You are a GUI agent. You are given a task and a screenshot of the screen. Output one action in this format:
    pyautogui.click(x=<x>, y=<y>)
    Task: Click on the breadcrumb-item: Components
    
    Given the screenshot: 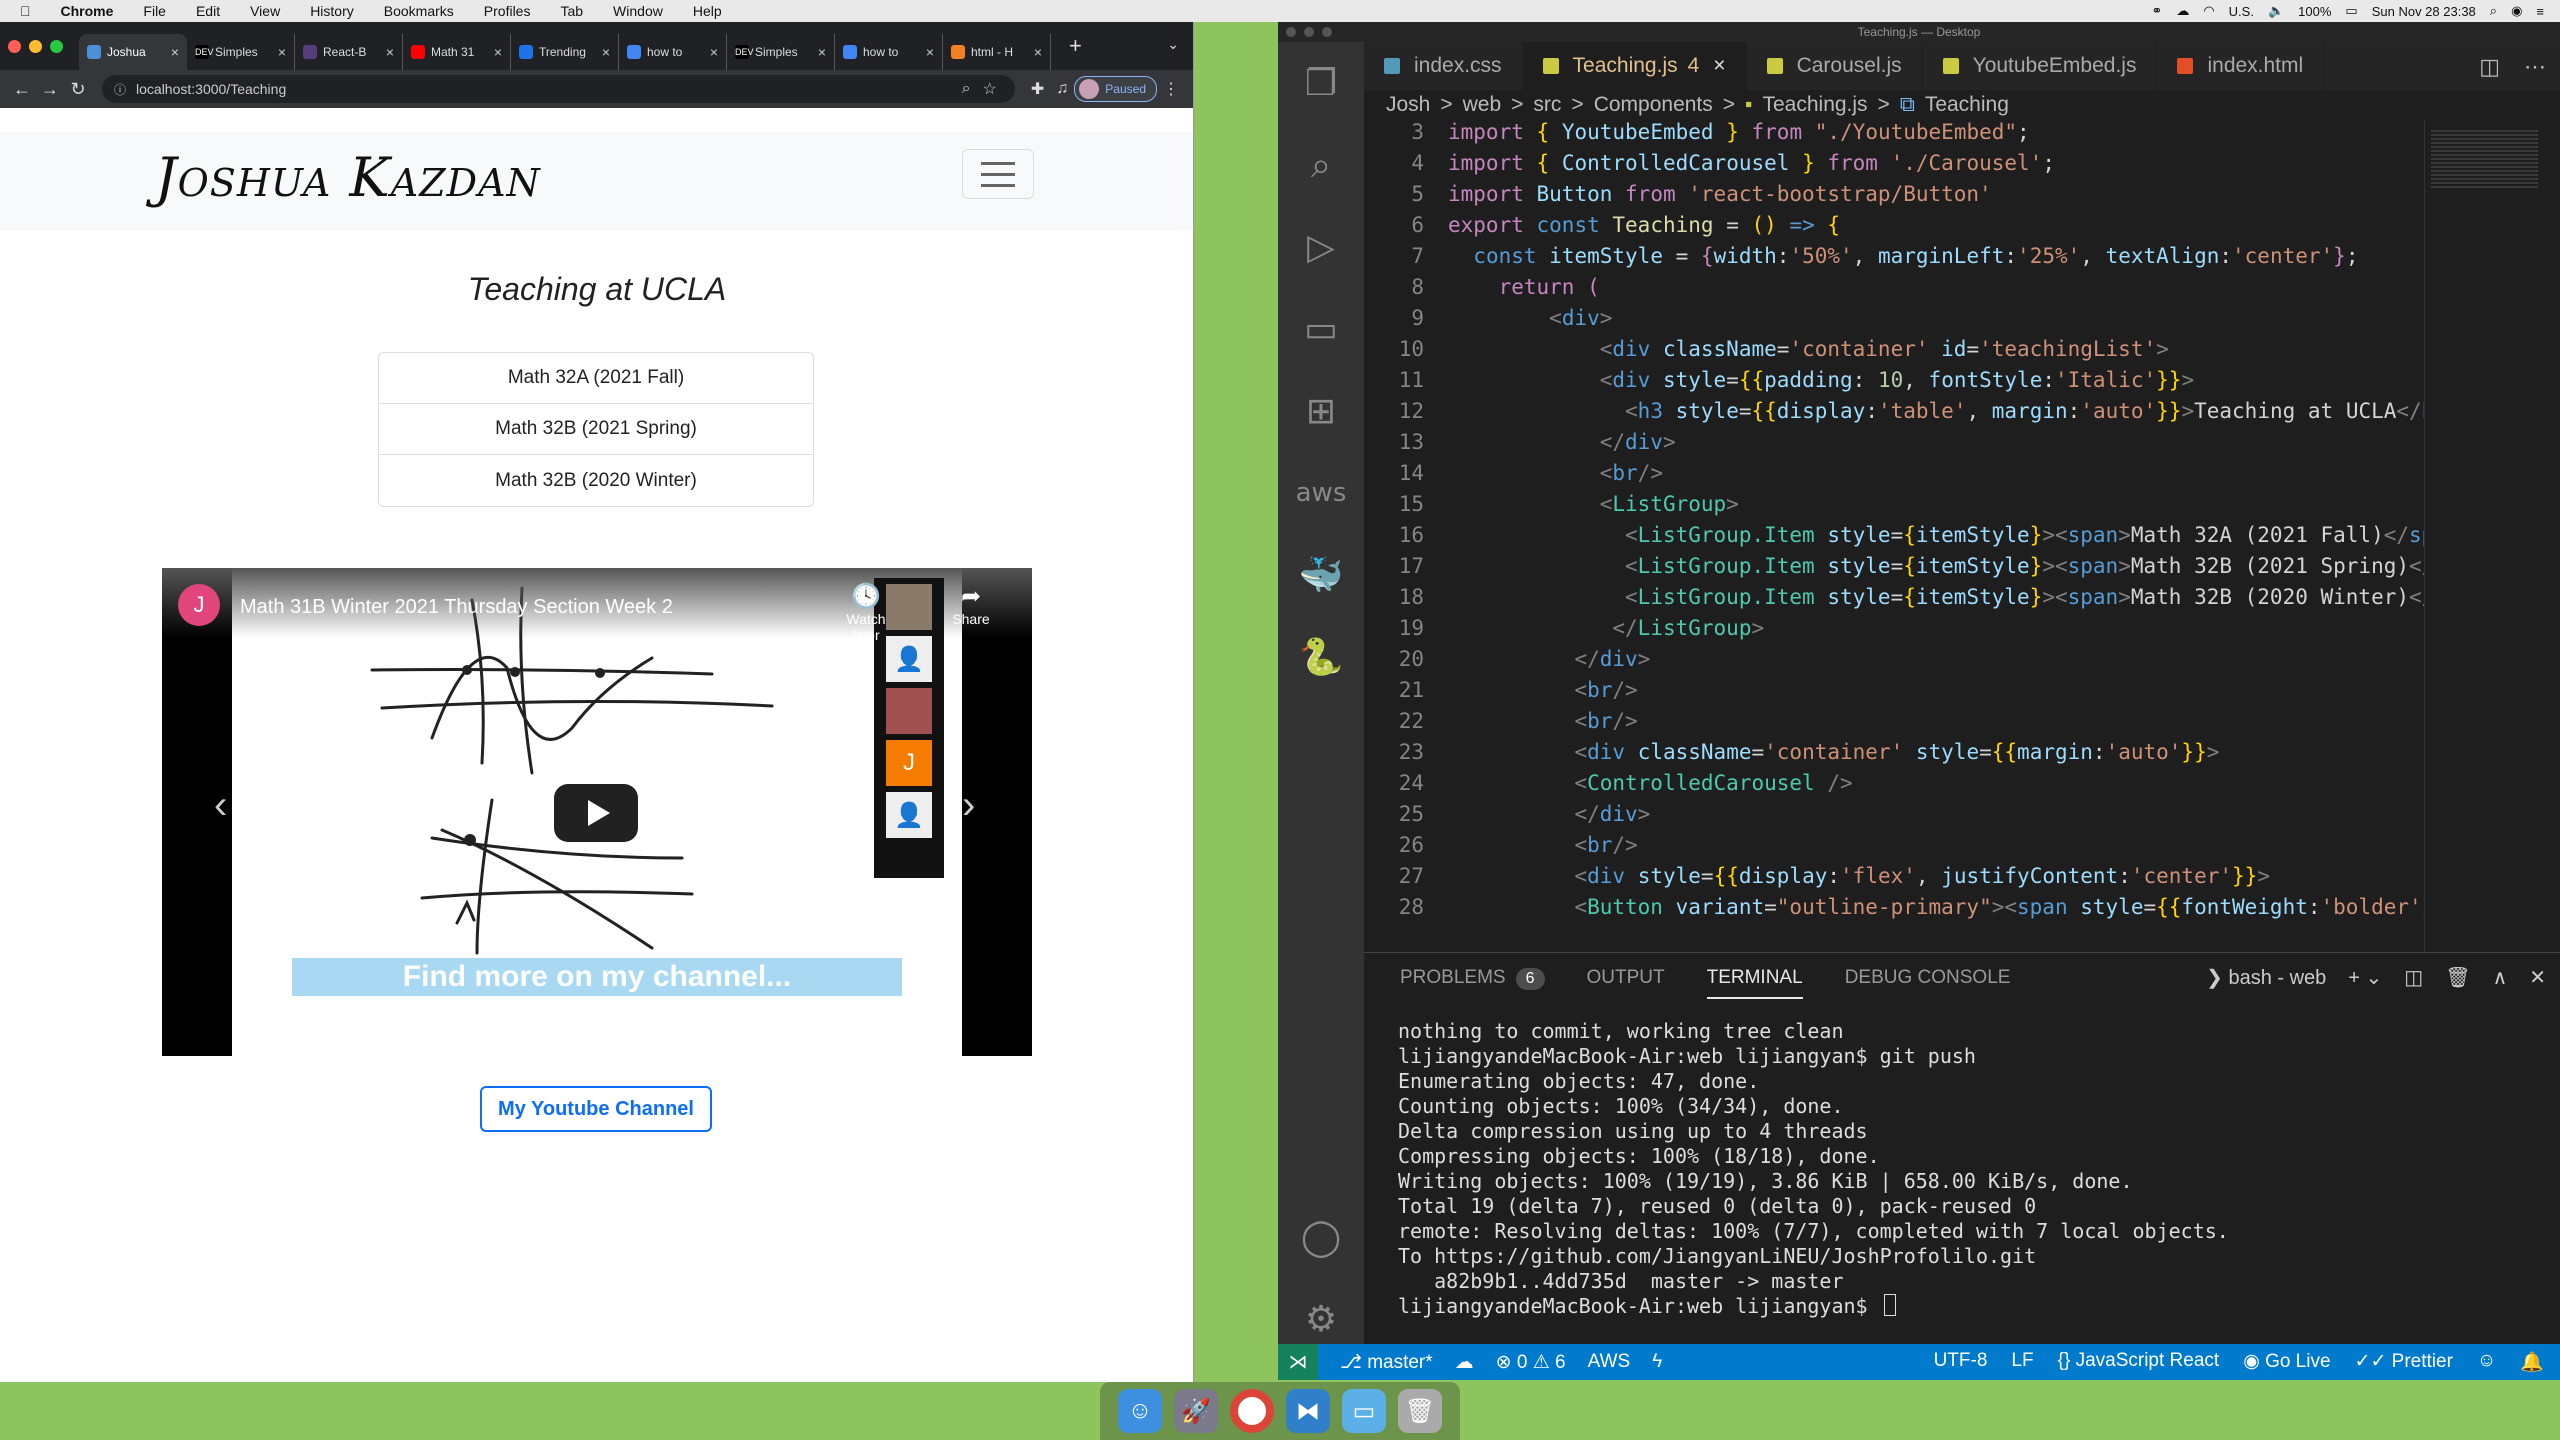 What is the action you would take?
    pyautogui.click(x=1653, y=105)
    